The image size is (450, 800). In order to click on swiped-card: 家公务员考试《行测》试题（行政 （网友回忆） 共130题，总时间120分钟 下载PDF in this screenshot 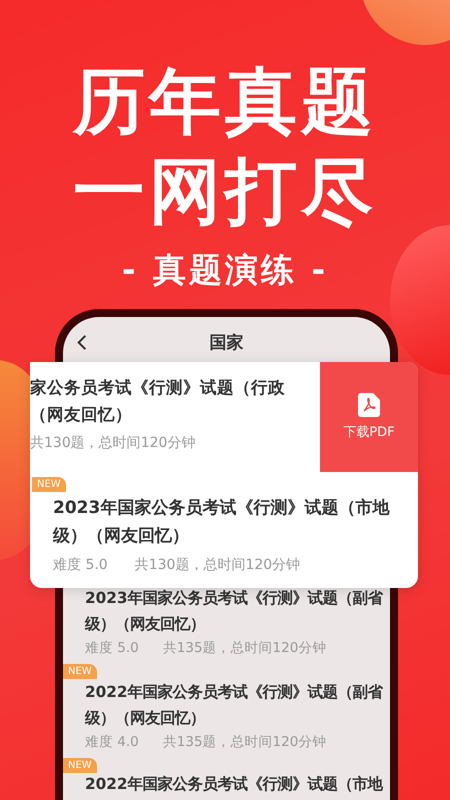, I will do `click(224, 417)`.